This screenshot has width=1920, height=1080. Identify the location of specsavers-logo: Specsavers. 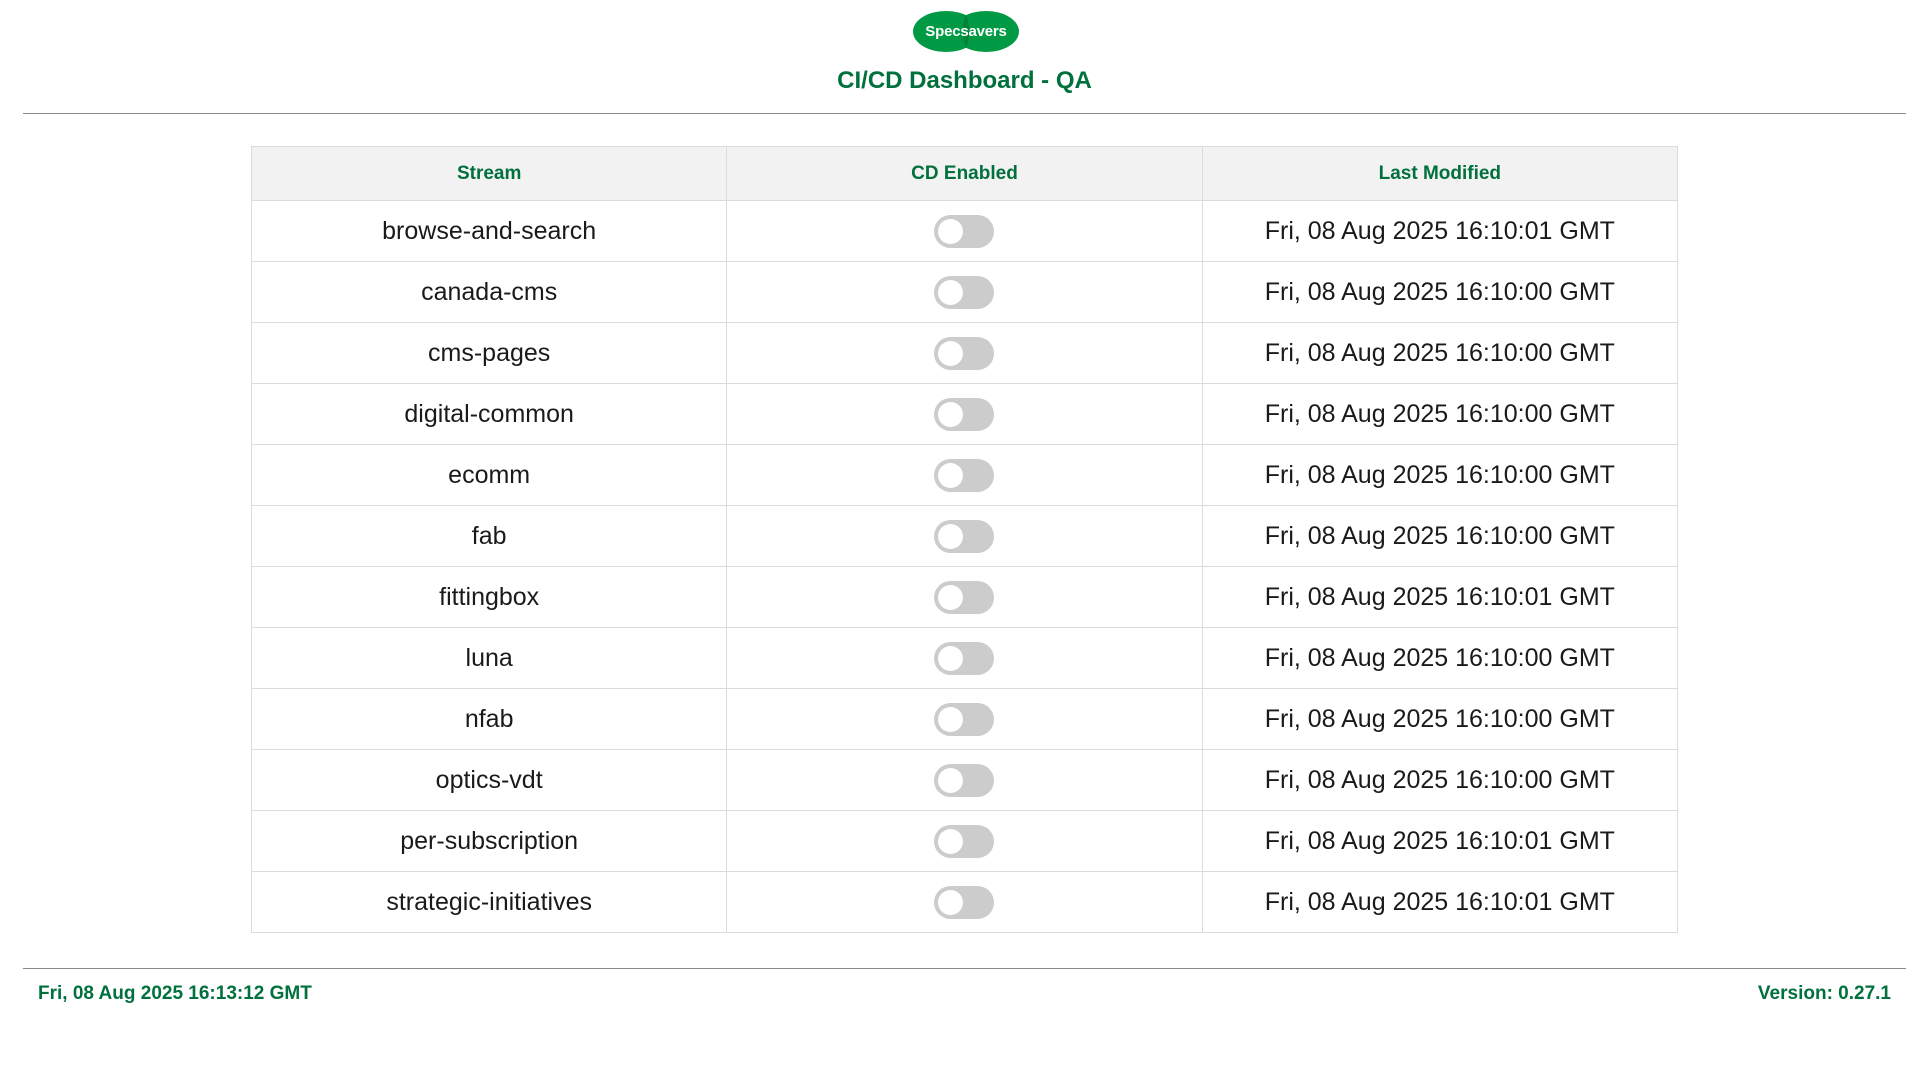
(966, 31).